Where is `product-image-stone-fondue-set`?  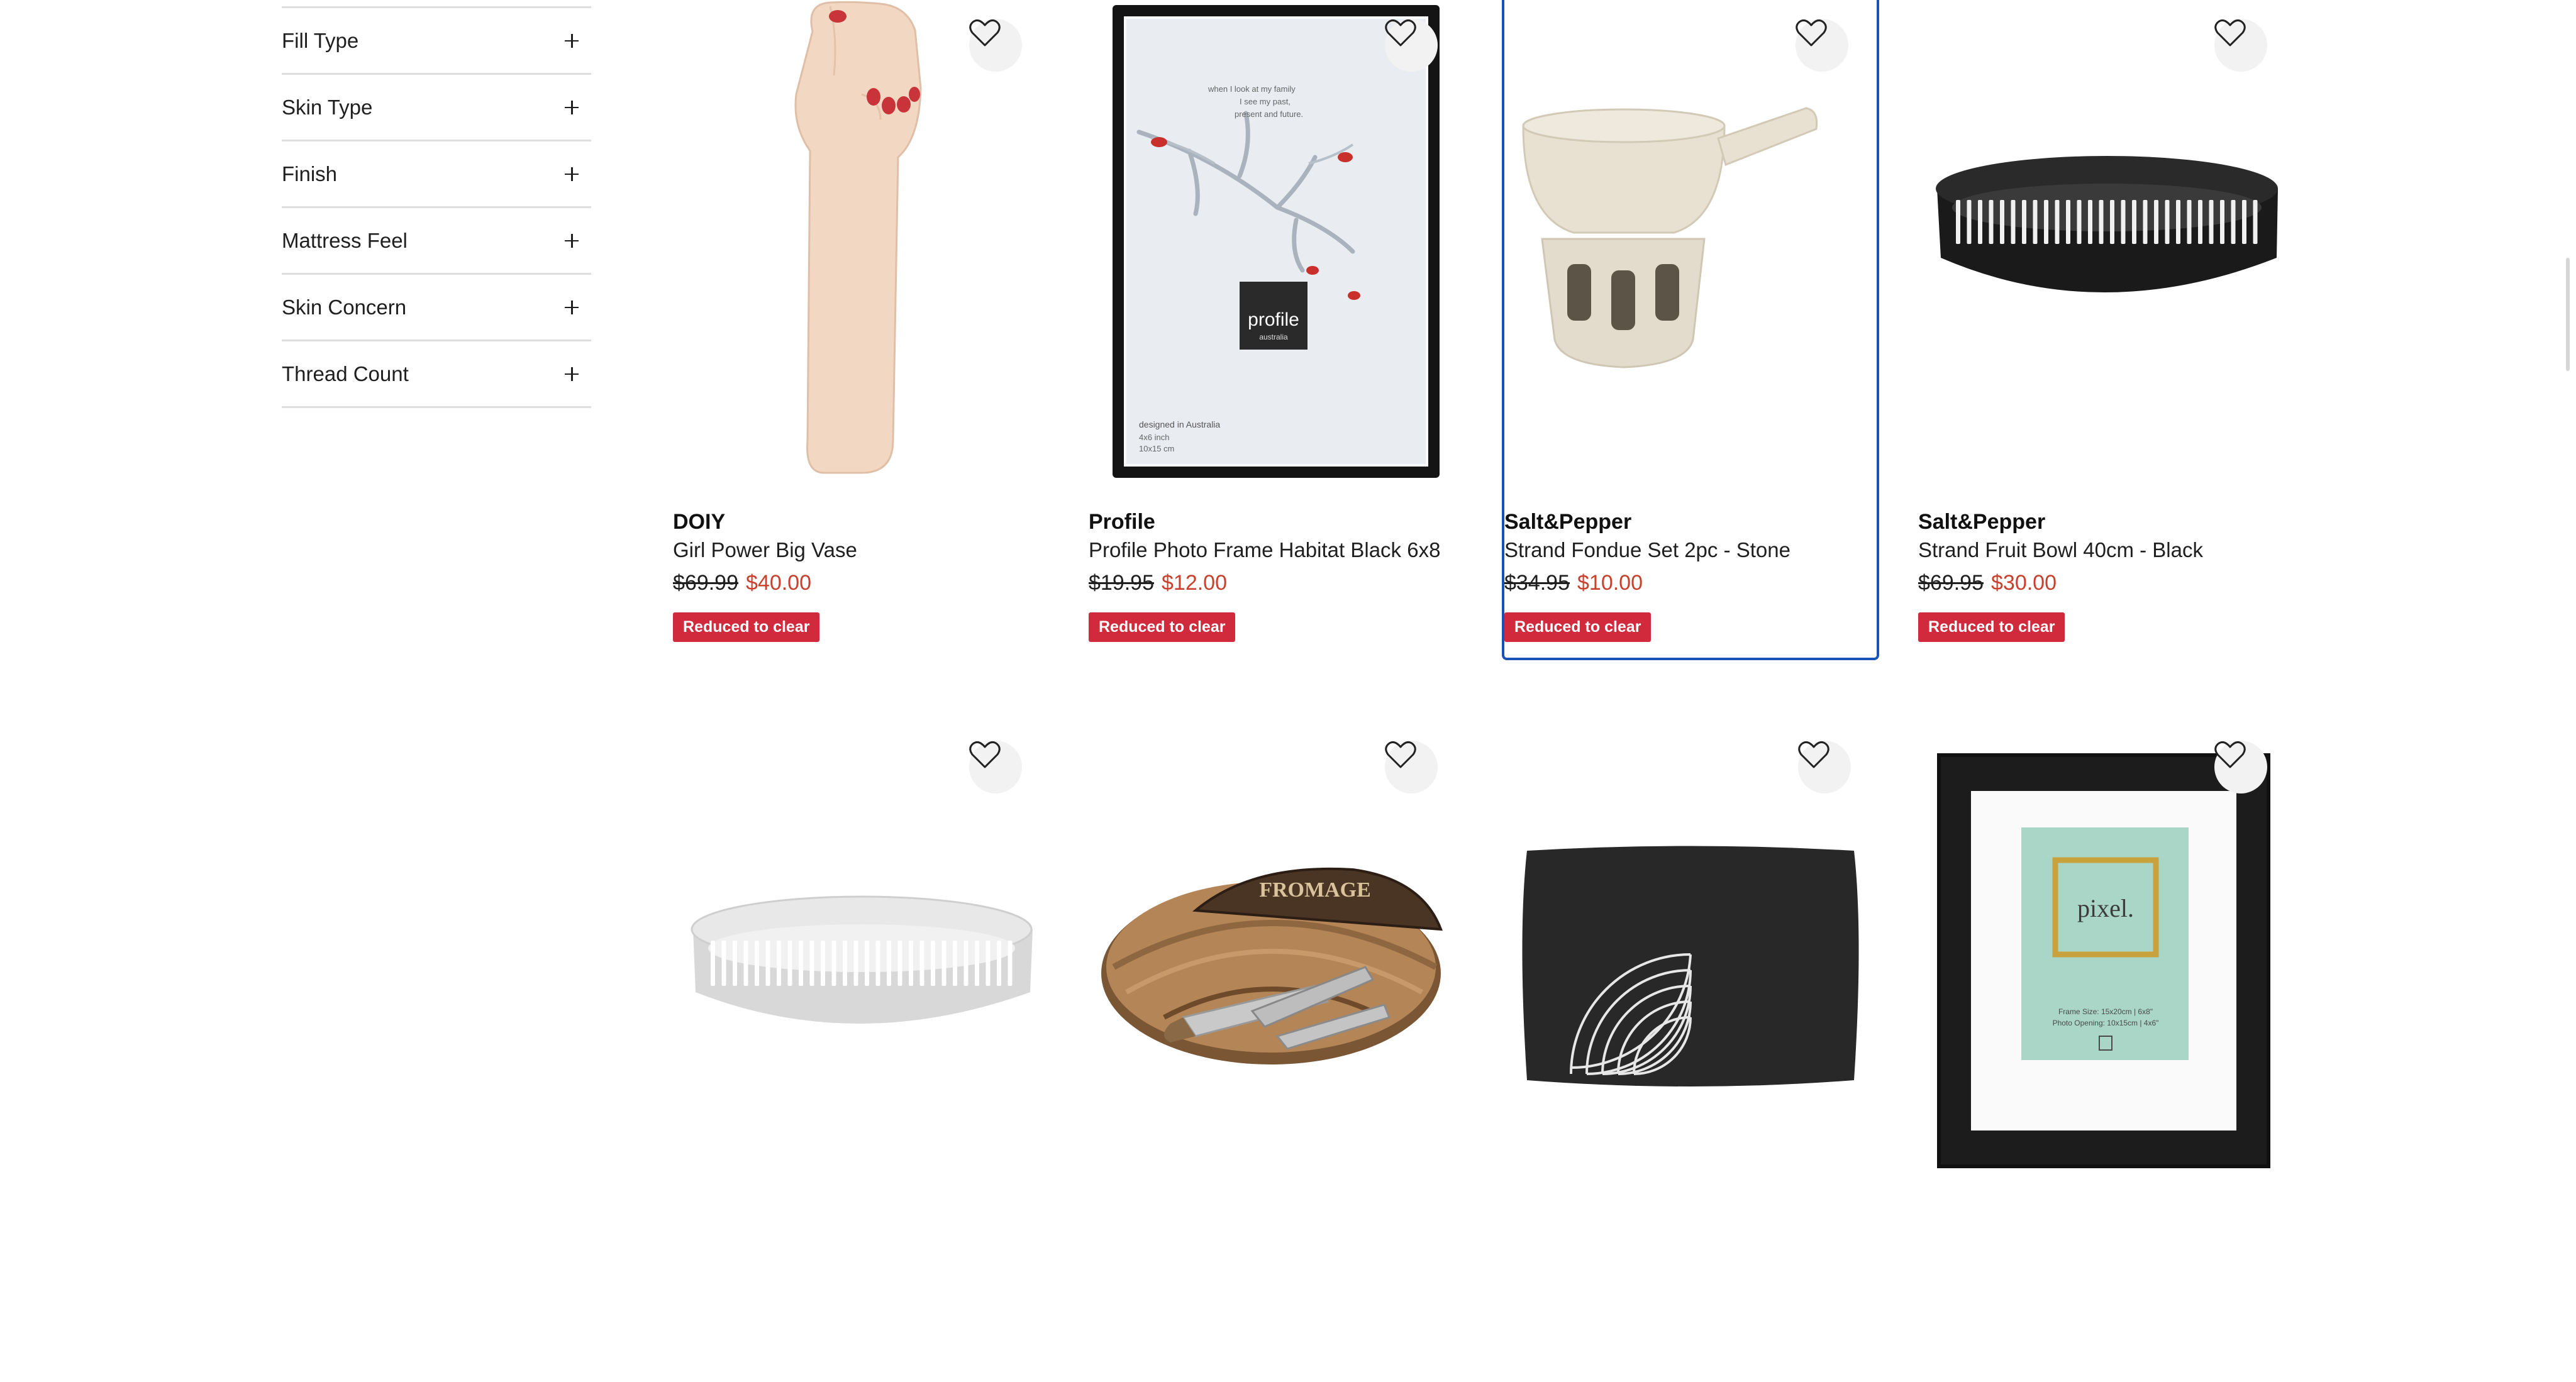 product-image-stone-fondue-set is located at coordinates (1690, 239).